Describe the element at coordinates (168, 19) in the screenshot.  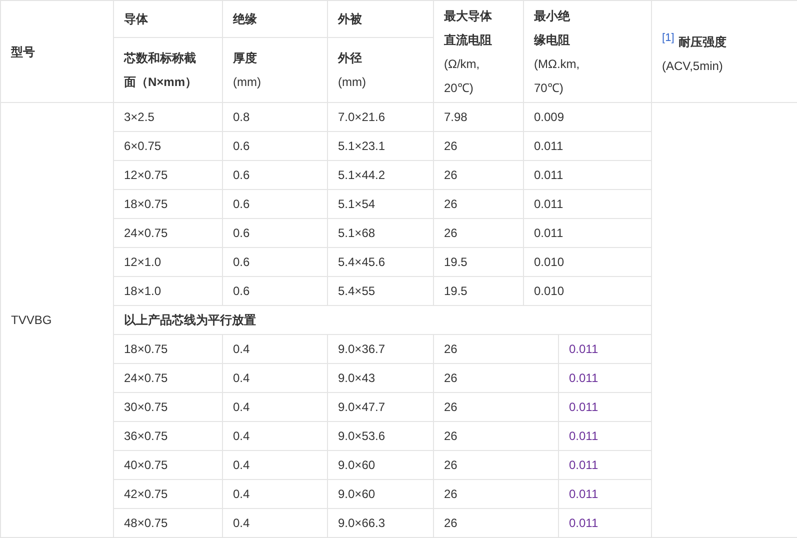
I see `column-header: 导体` at that location.